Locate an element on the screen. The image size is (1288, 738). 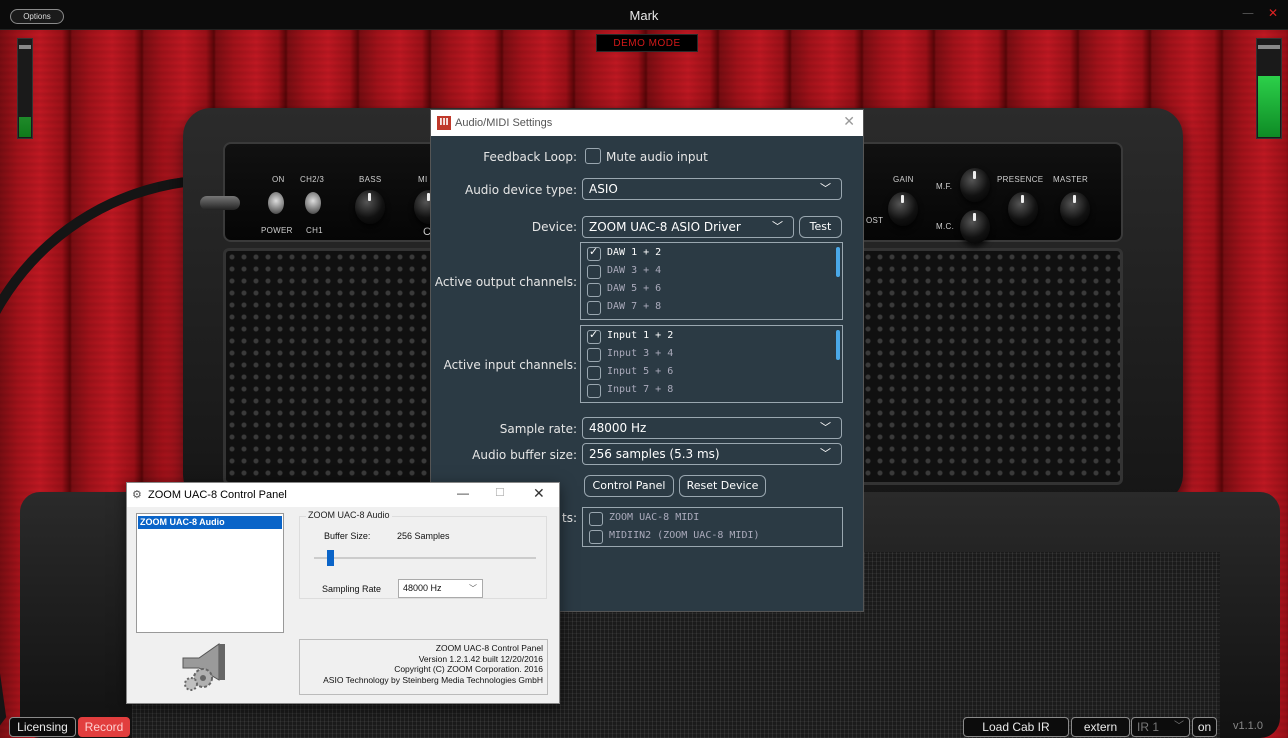
buffer-size-label: Buffer Size: is located at coordinates (347, 536).